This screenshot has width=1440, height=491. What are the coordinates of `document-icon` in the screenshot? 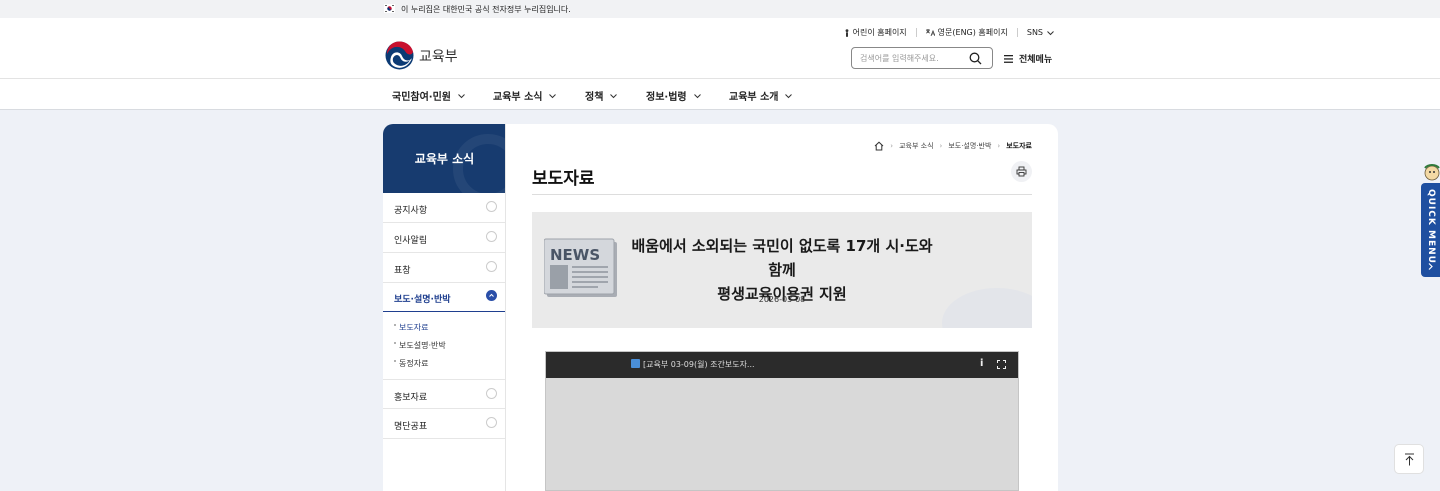 It's located at (635, 363).